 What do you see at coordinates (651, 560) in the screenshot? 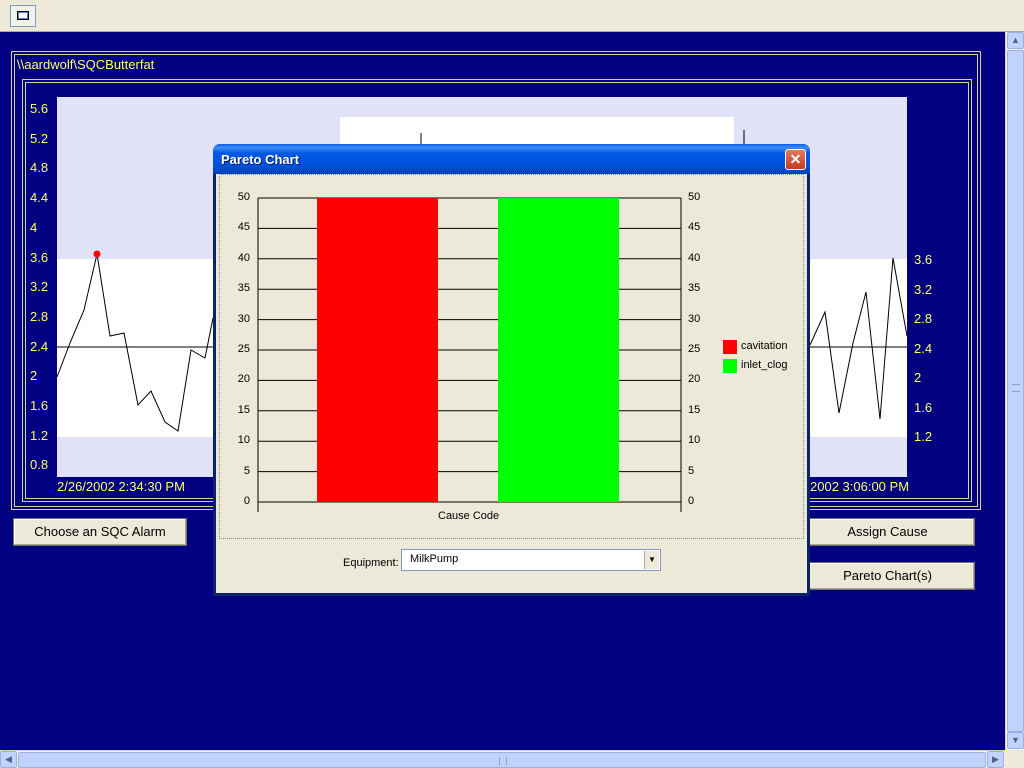
I see `chevron-down-icon: ▼` at bounding box center [651, 560].